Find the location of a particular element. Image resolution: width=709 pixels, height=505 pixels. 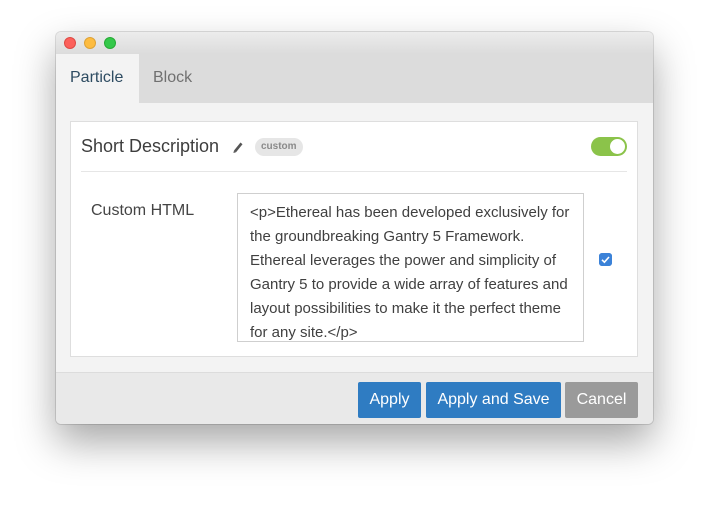

window-titlebar is located at coordinates (354, 43).